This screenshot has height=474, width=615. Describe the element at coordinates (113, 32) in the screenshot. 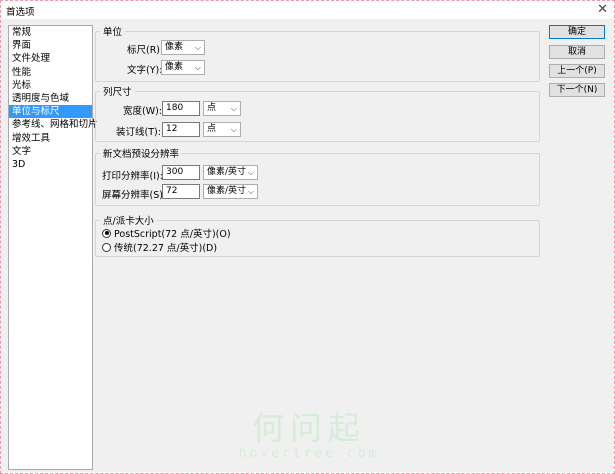

I see `units-legend: 单位` at that location.